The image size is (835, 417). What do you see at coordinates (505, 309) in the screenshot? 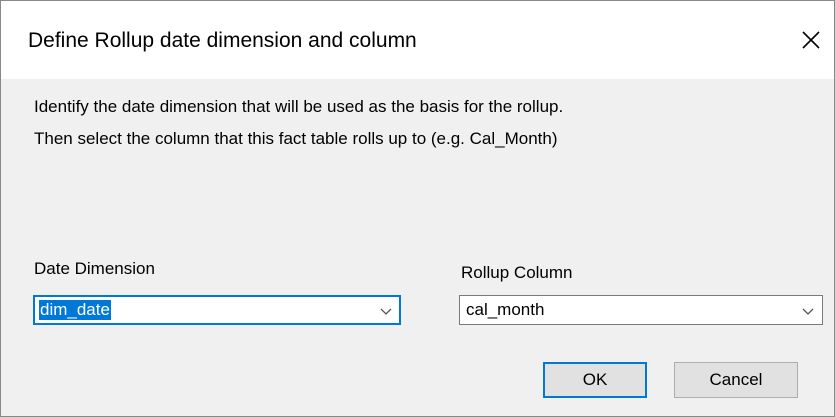
I see `rollup-column-value: cal_month` at bounding box center [505, 309].